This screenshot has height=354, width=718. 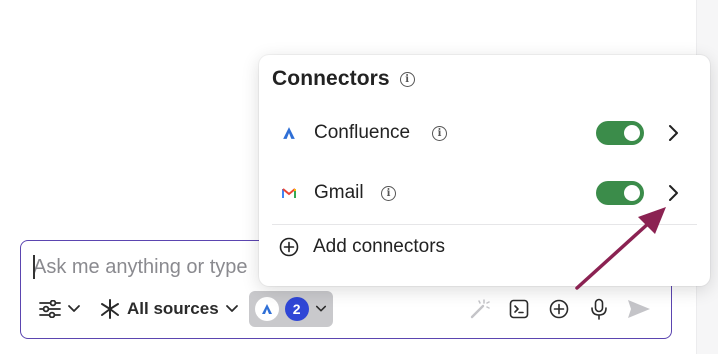 I want to click on add-connectors-label: Add connectors, so click(x=379, y=246).